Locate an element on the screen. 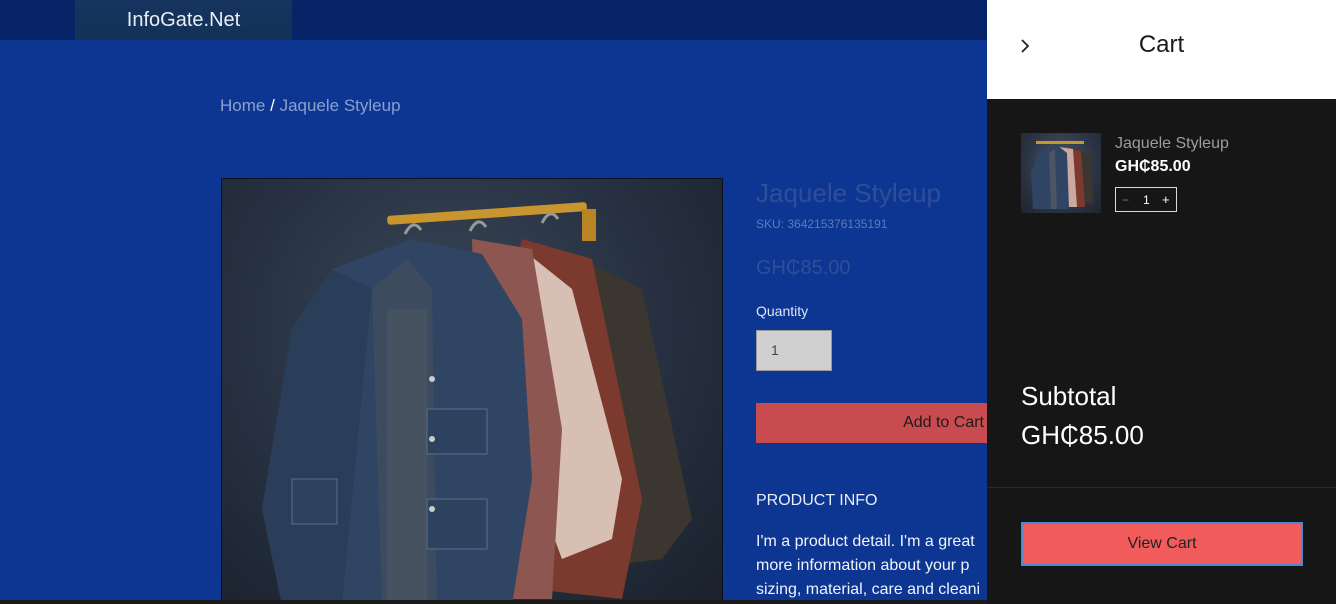  cart-divider is located at coordinates (1161, 487).